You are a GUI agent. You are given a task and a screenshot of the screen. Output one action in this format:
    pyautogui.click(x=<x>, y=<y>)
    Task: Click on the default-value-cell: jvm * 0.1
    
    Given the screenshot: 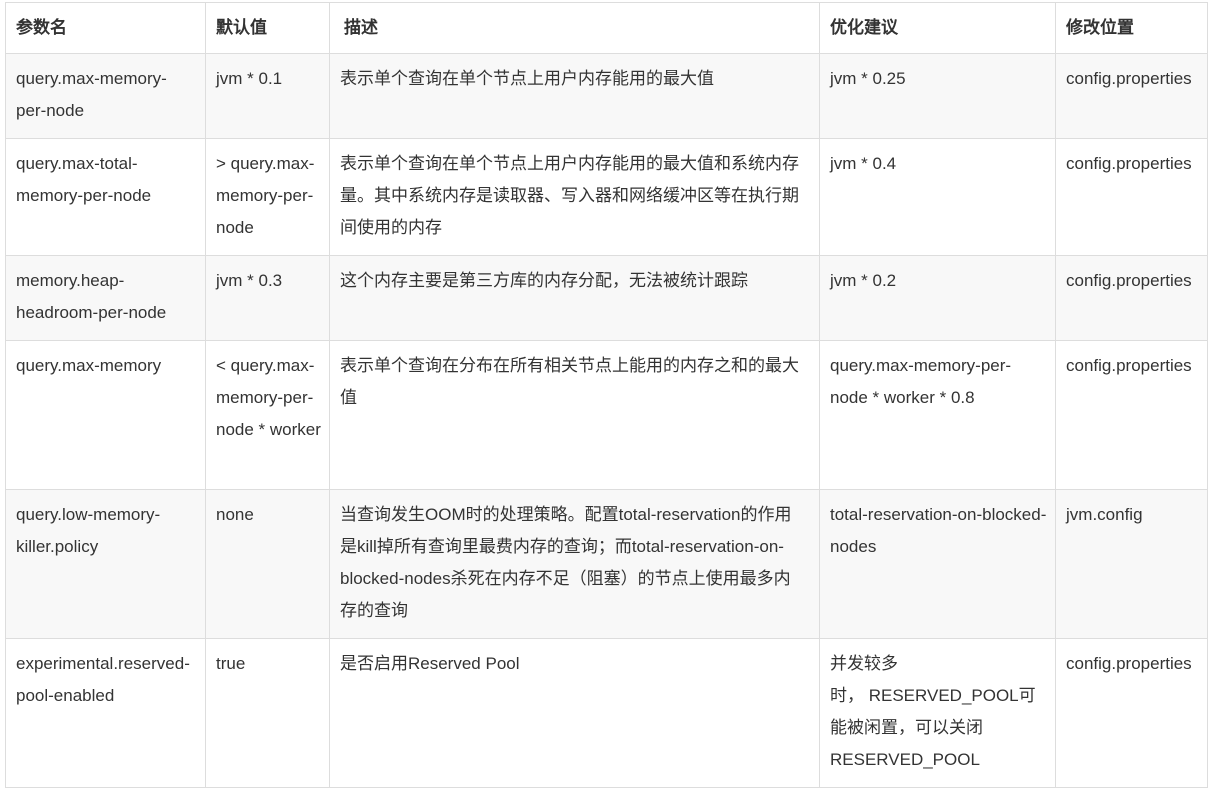 What is the action you would take?
    pyautogui.click(x=267, y=96)
    